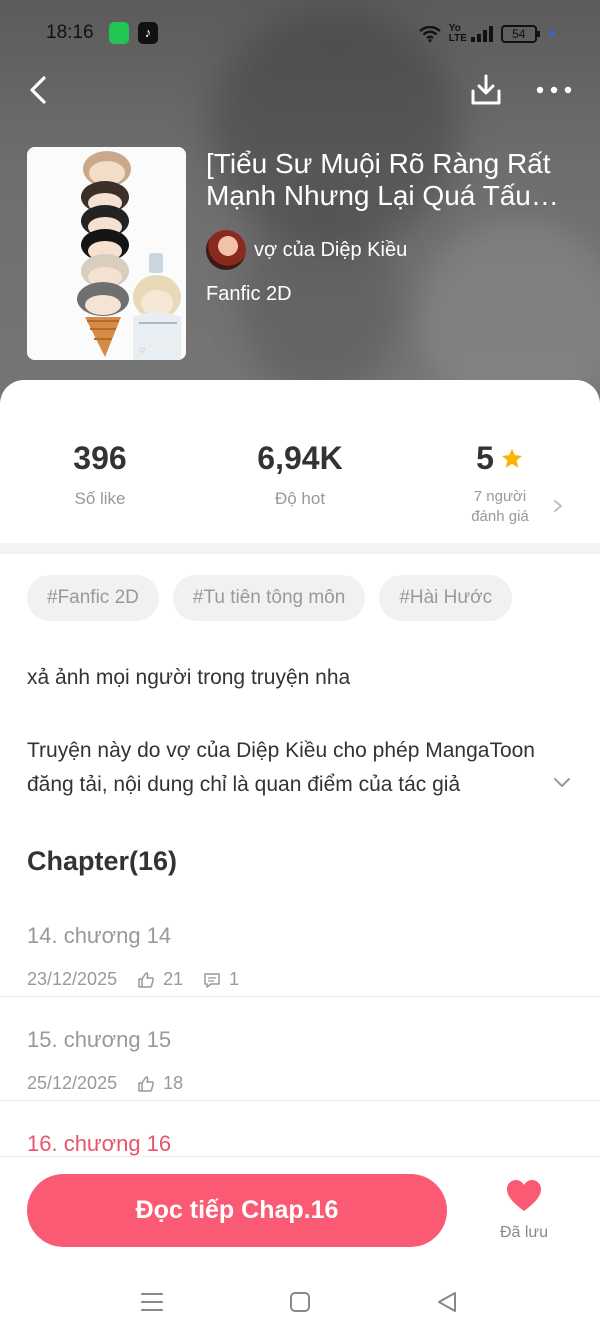  What do you see at coordinates (446, 598) in the screenshot?
I see `tag-chip: #Hài Hước` at bounding box center [446, 598].